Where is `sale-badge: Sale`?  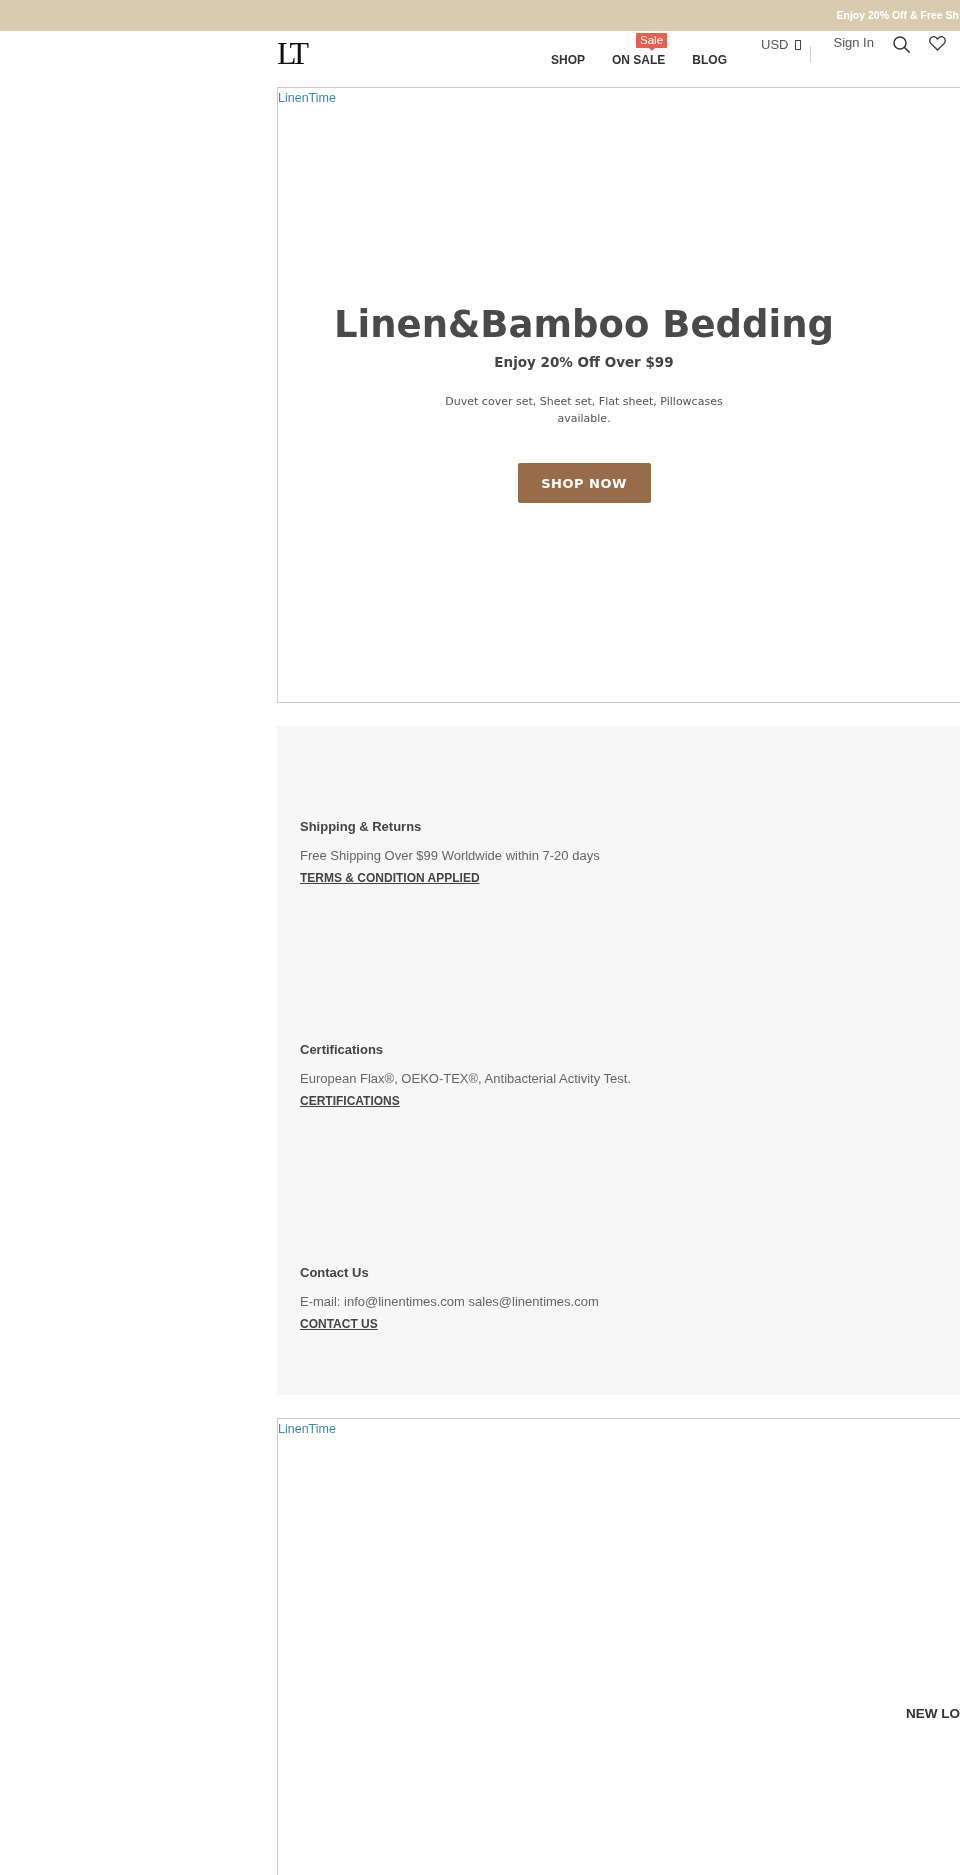 sale-badge: Sale is located at coordinates (652, 42).